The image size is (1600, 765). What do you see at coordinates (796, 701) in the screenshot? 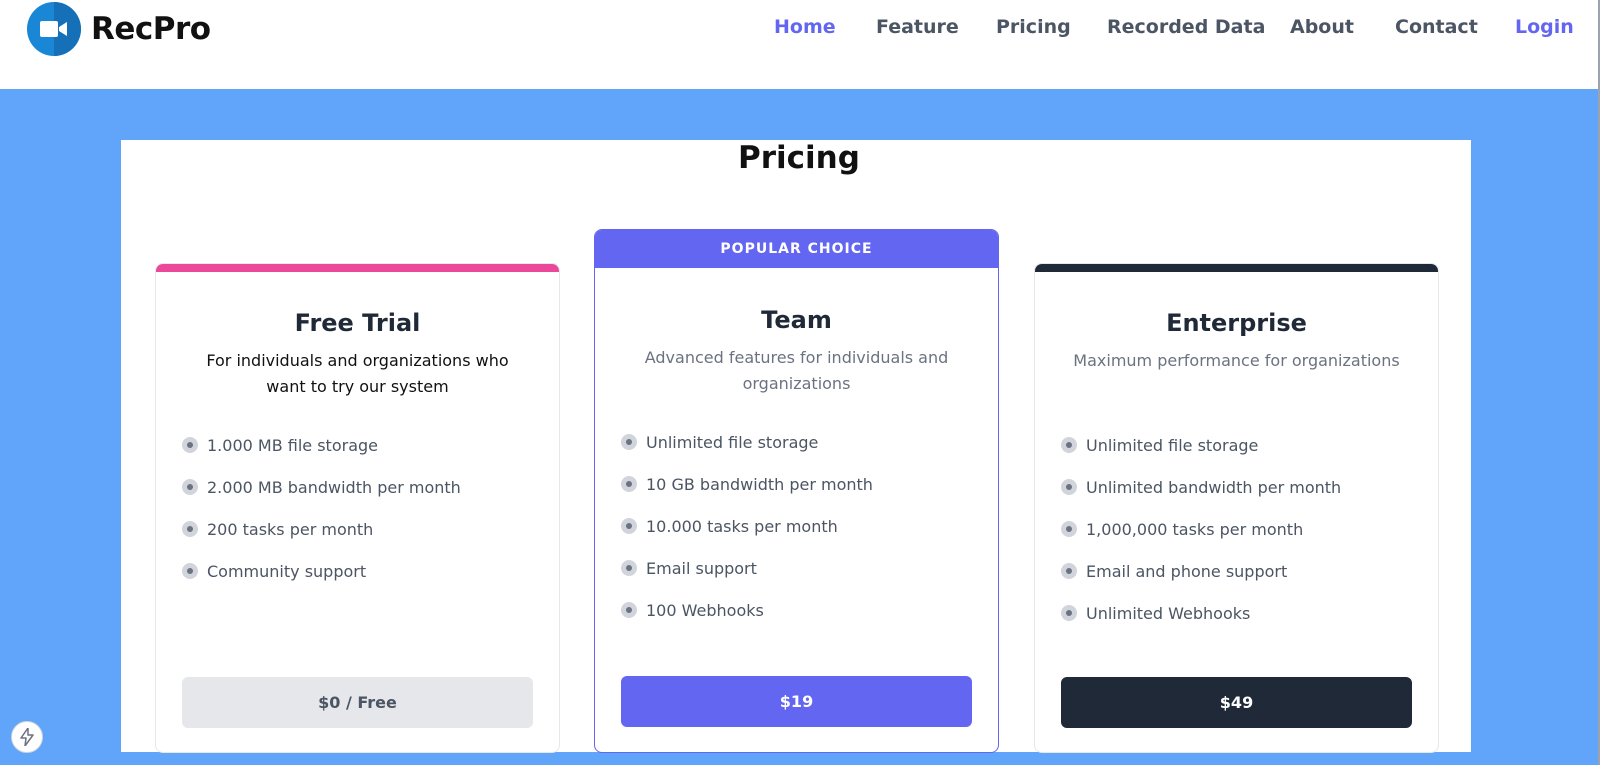
I see `select-team-button: $19` at bounding box center [796, 701].